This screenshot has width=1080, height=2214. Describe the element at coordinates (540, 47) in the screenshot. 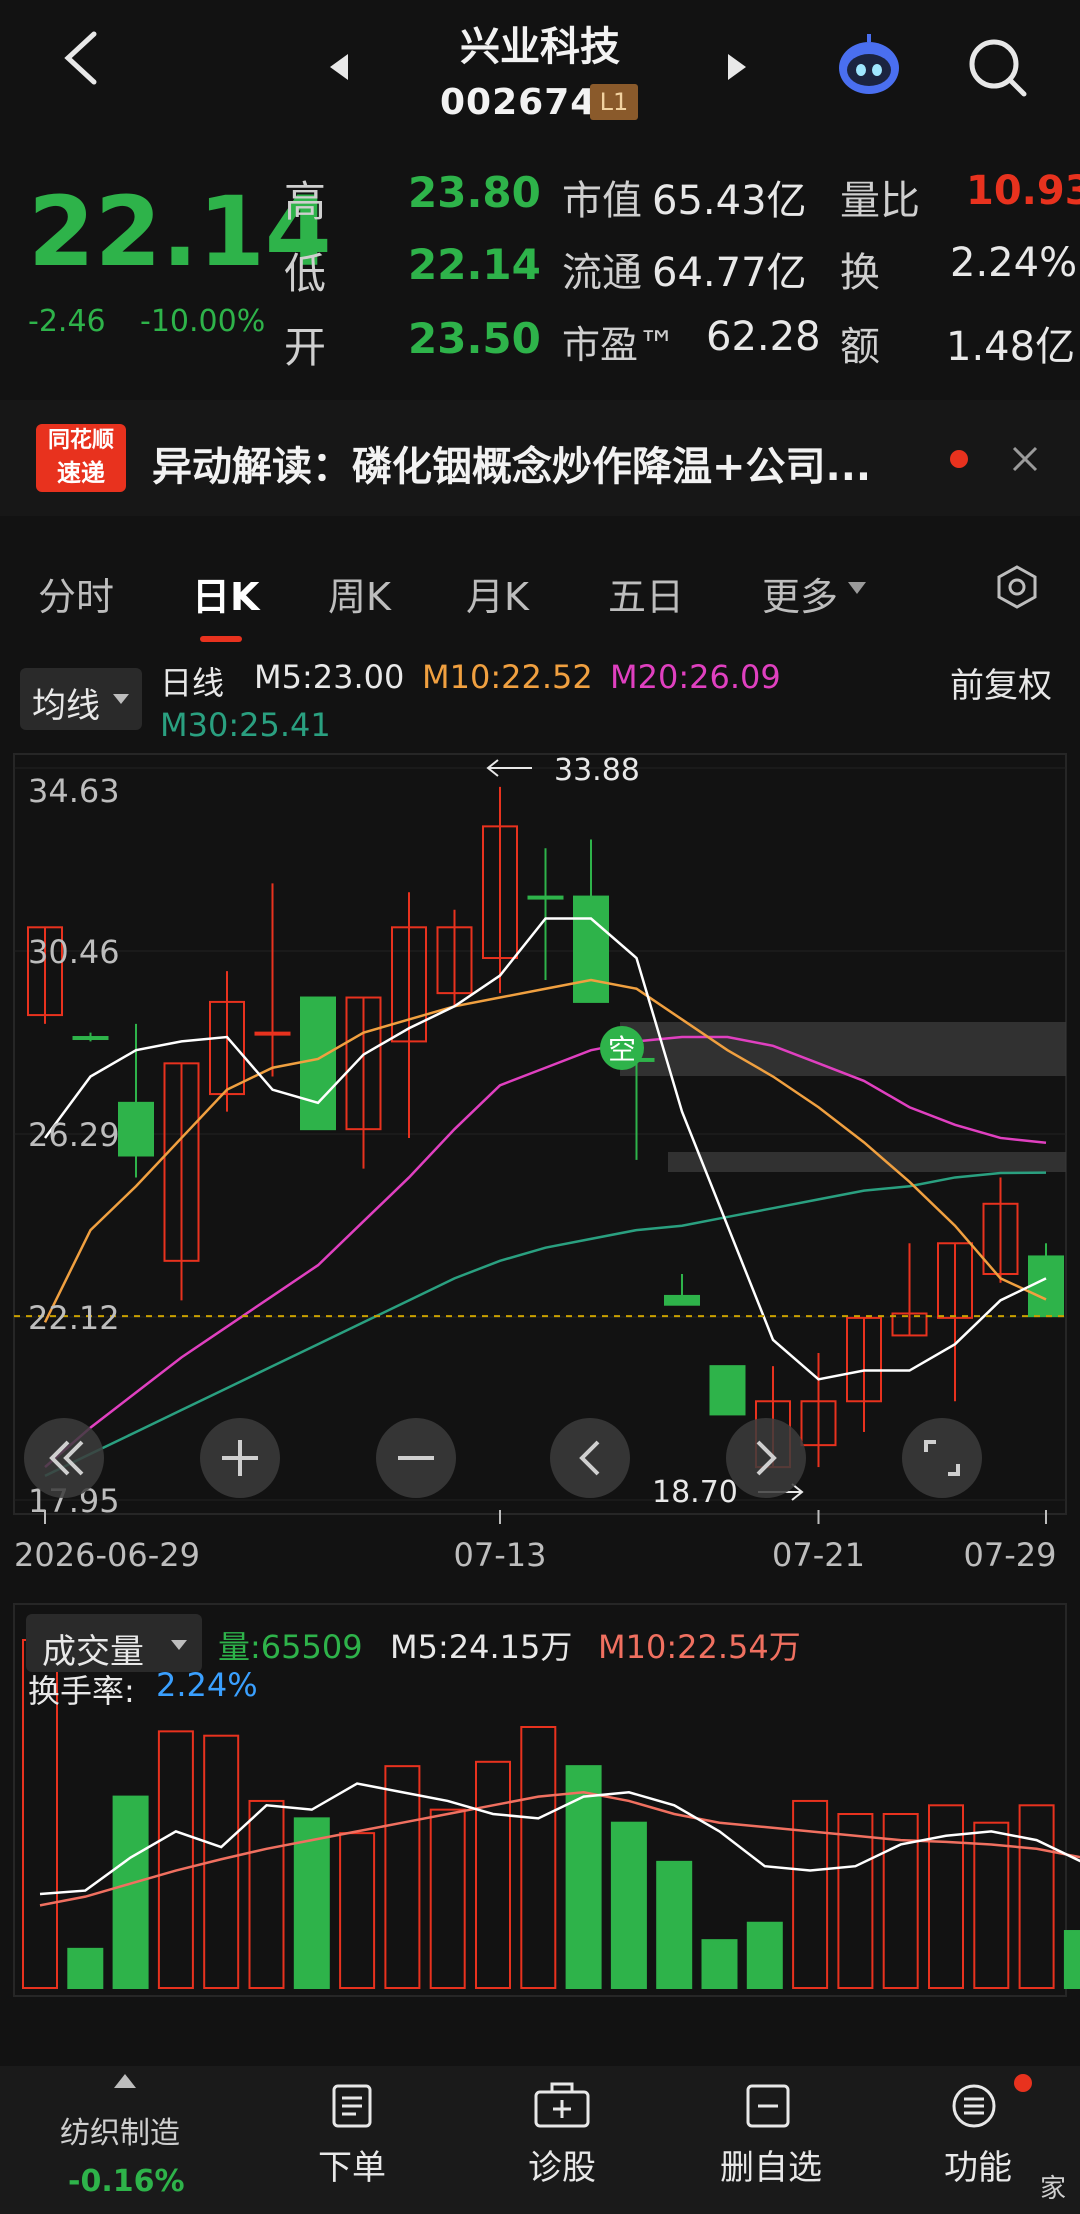

I see `stock-name: 兴业科技` at that location.